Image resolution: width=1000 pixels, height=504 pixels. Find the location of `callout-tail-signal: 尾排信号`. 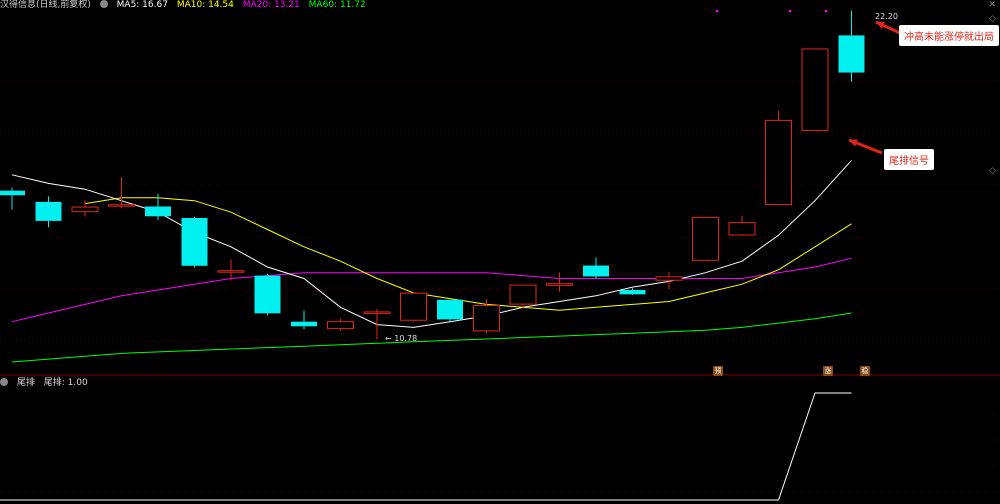

callout-tail-signal: 尾排信号 is located at coordinates (909, 159).